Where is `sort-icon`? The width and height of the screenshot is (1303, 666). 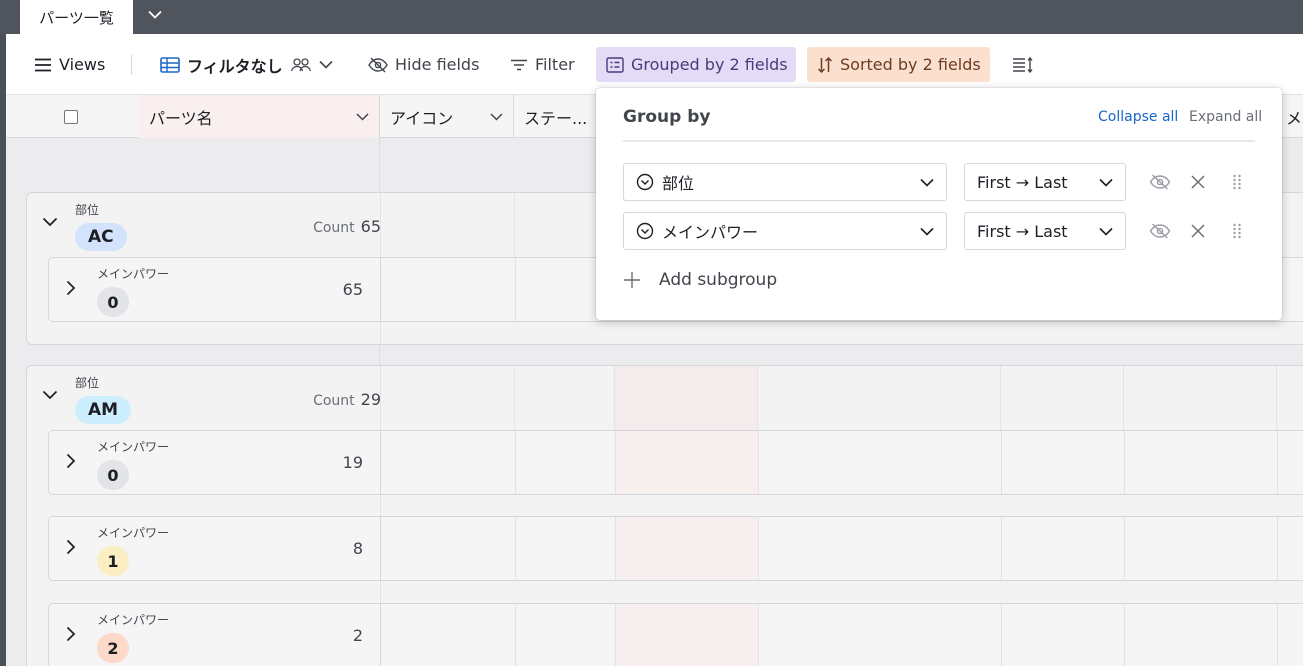 sort-icon is located at coordinates (825, 64).